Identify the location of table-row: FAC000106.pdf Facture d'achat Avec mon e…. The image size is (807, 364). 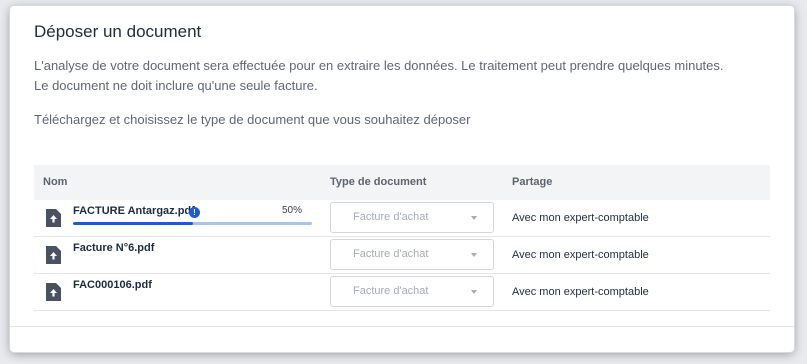
(402, 292).